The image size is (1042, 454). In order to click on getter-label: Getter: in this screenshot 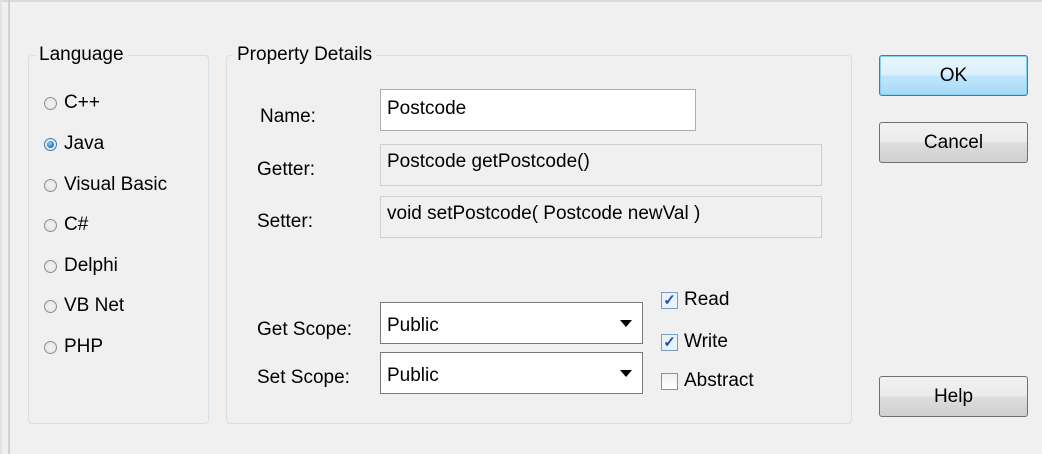, I will do `click(286, 169)`.